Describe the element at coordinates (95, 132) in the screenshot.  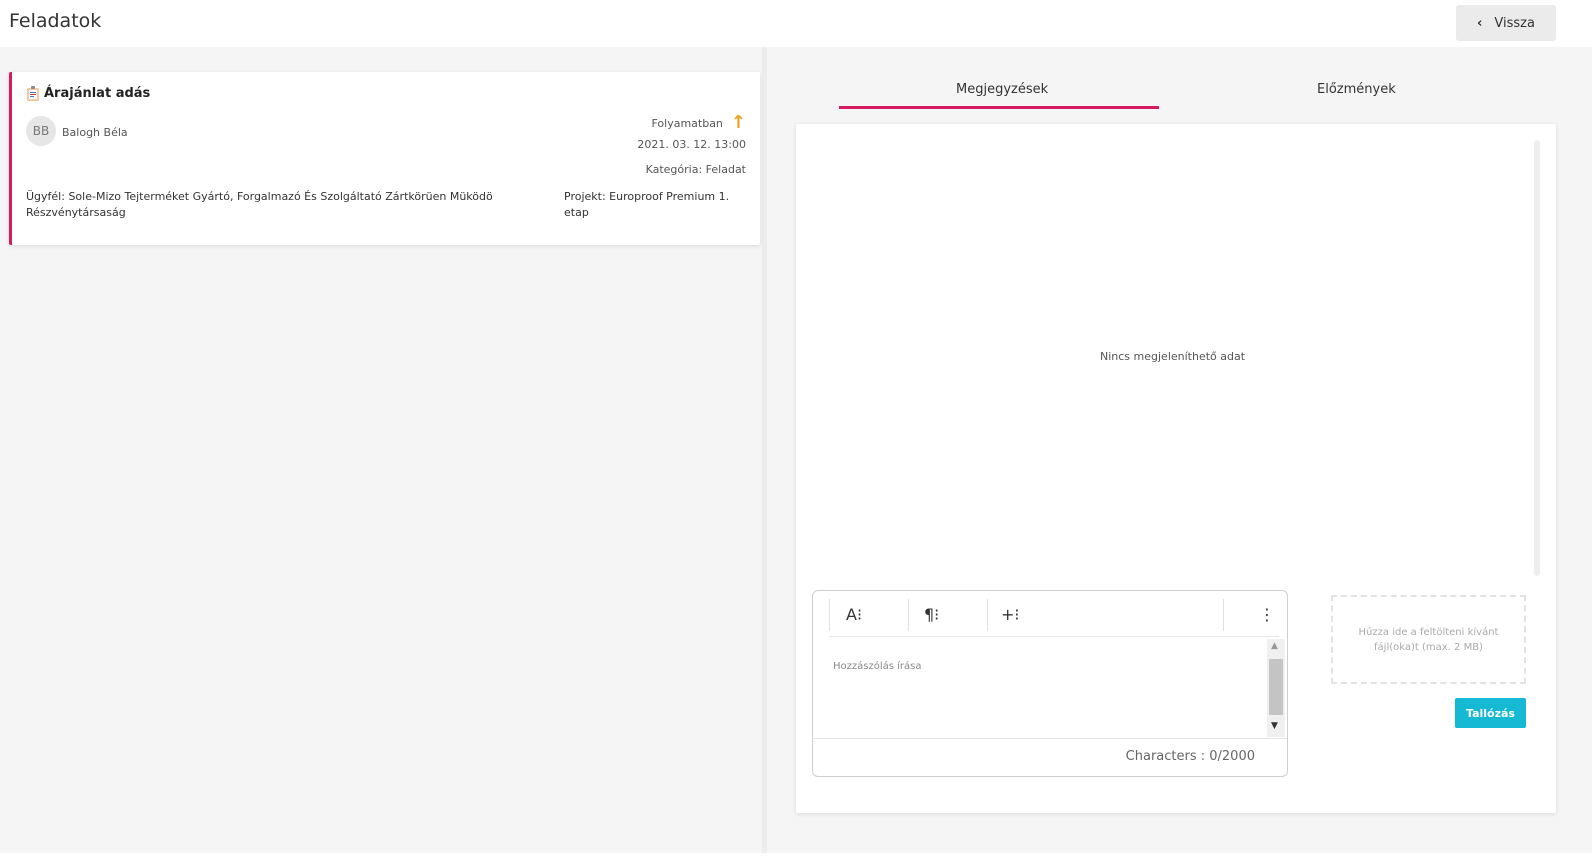
I see `assignee-name: Balogh Béla` at that location.